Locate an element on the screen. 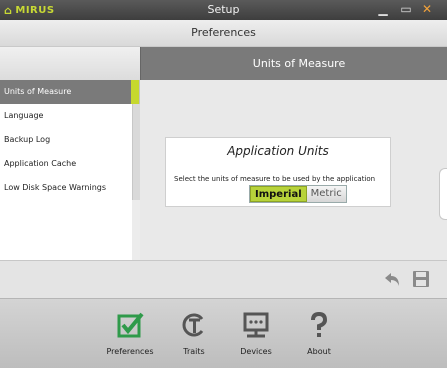 The height and width of the screenshot is (368, 447). minimize-icon: ▁ is located at coordinates (383, 9).